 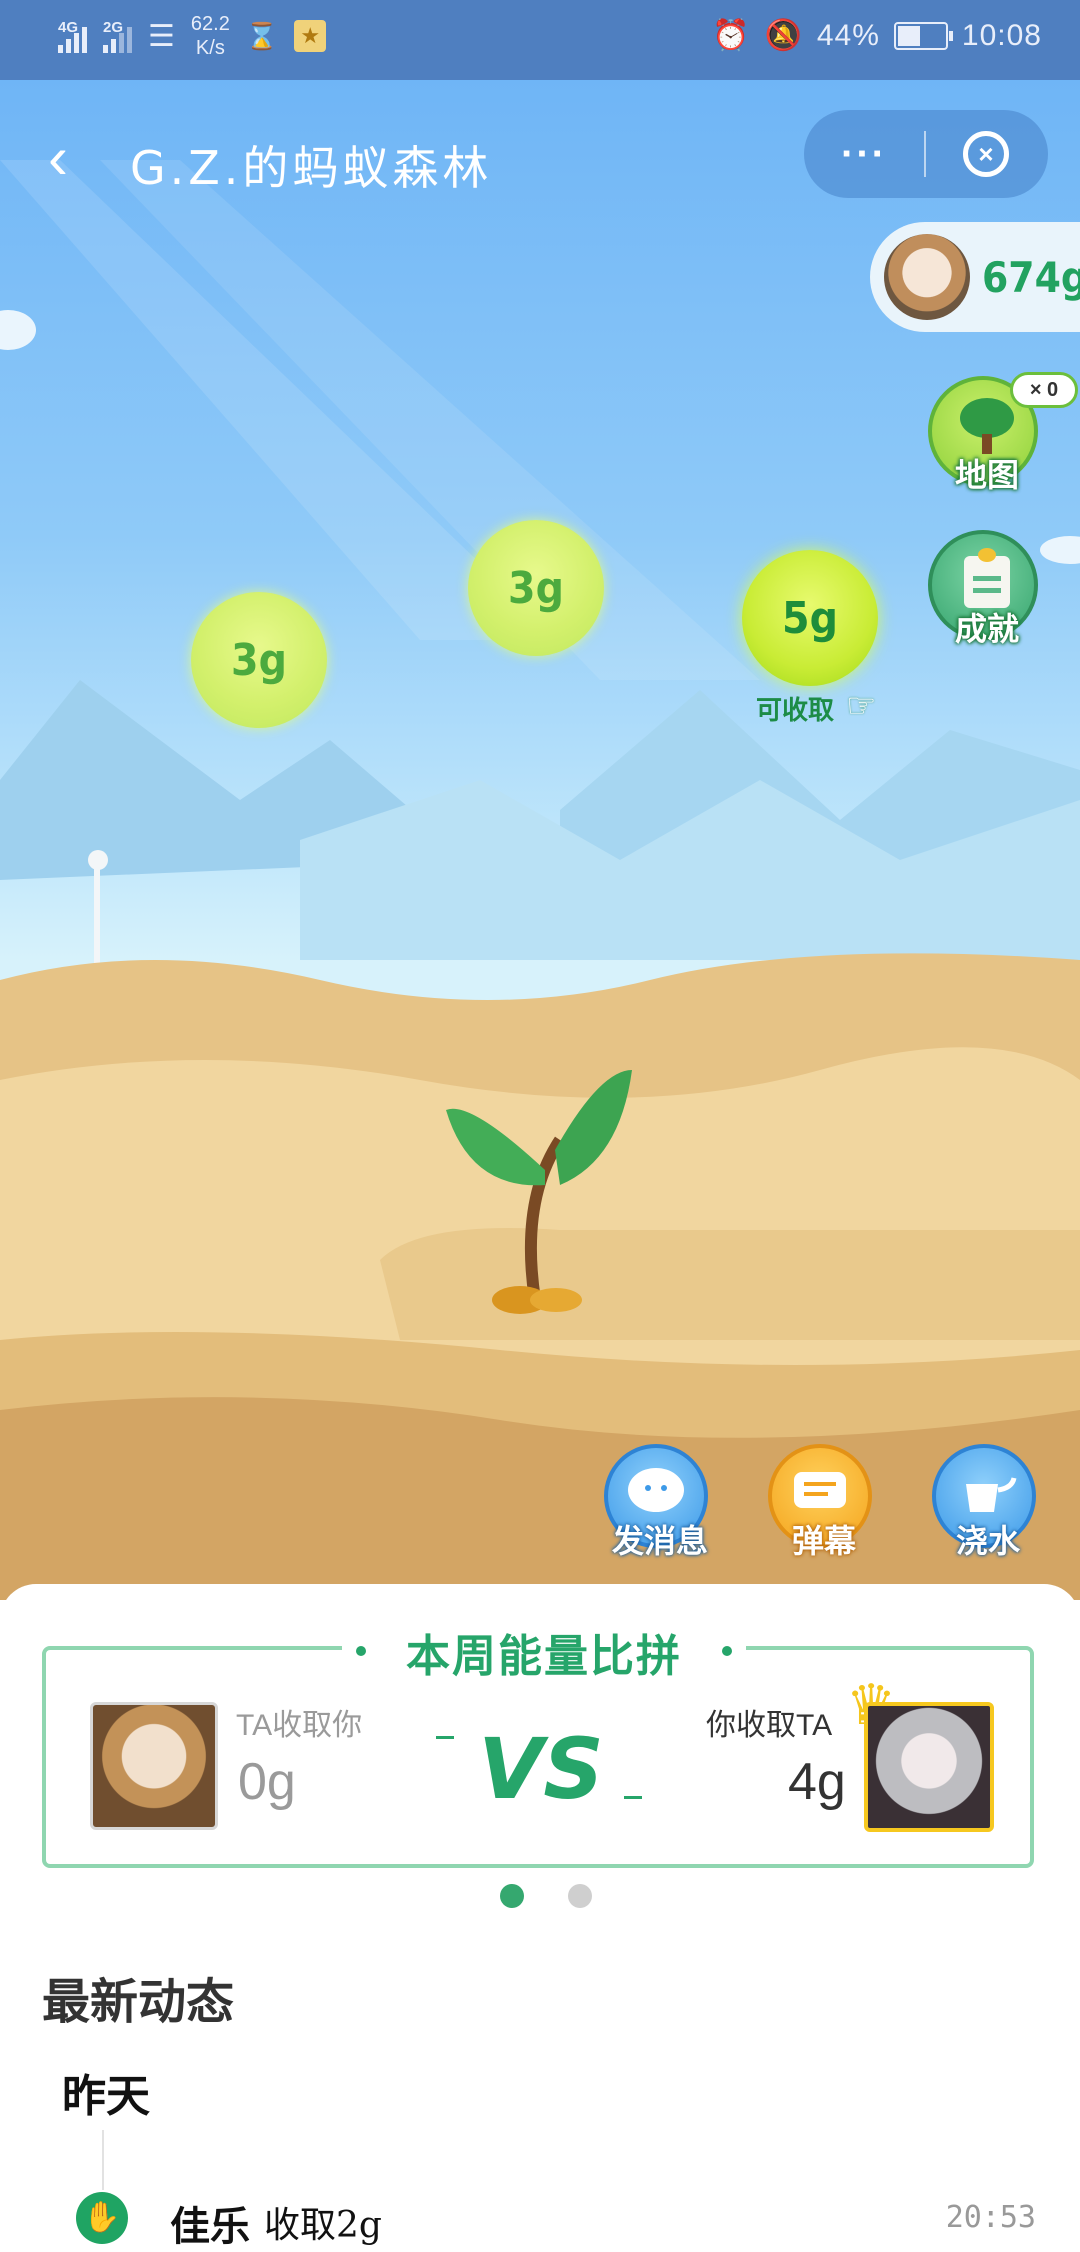 What do you see at coordinates (820, 1501) in the screenshot?
I see `danmu-button: 弹幕` at bounding box center [820, 1501].